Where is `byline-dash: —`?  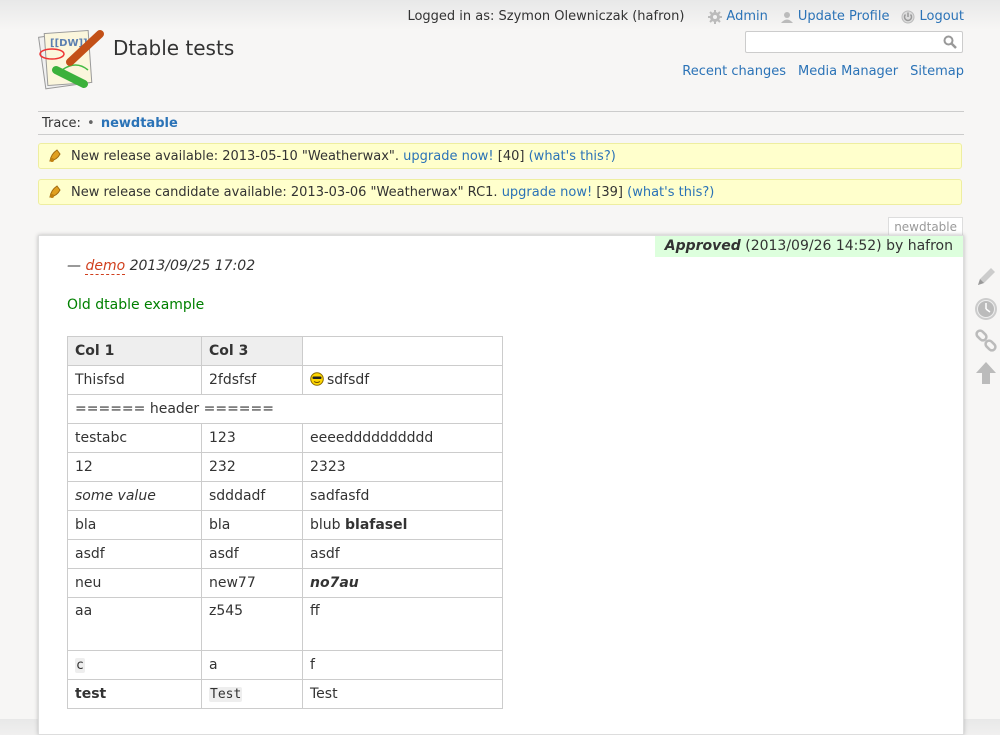
byline-dash: — is located at coordinates (74, 266).